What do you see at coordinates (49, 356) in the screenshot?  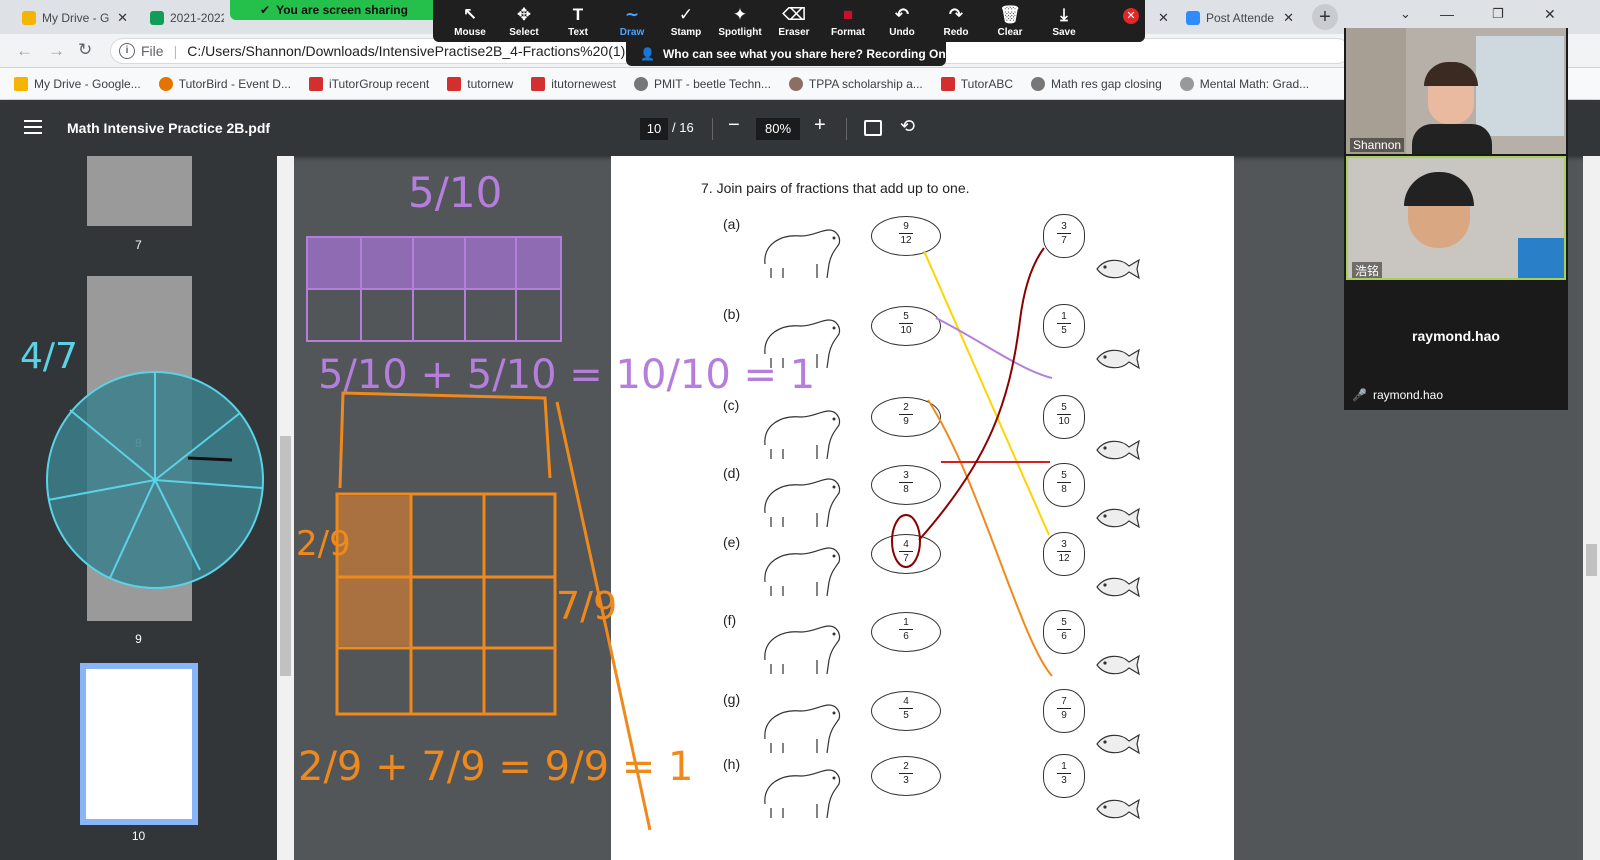 I see `annotation-four-sevenths: 4/7` at bounding box center [49, 356].